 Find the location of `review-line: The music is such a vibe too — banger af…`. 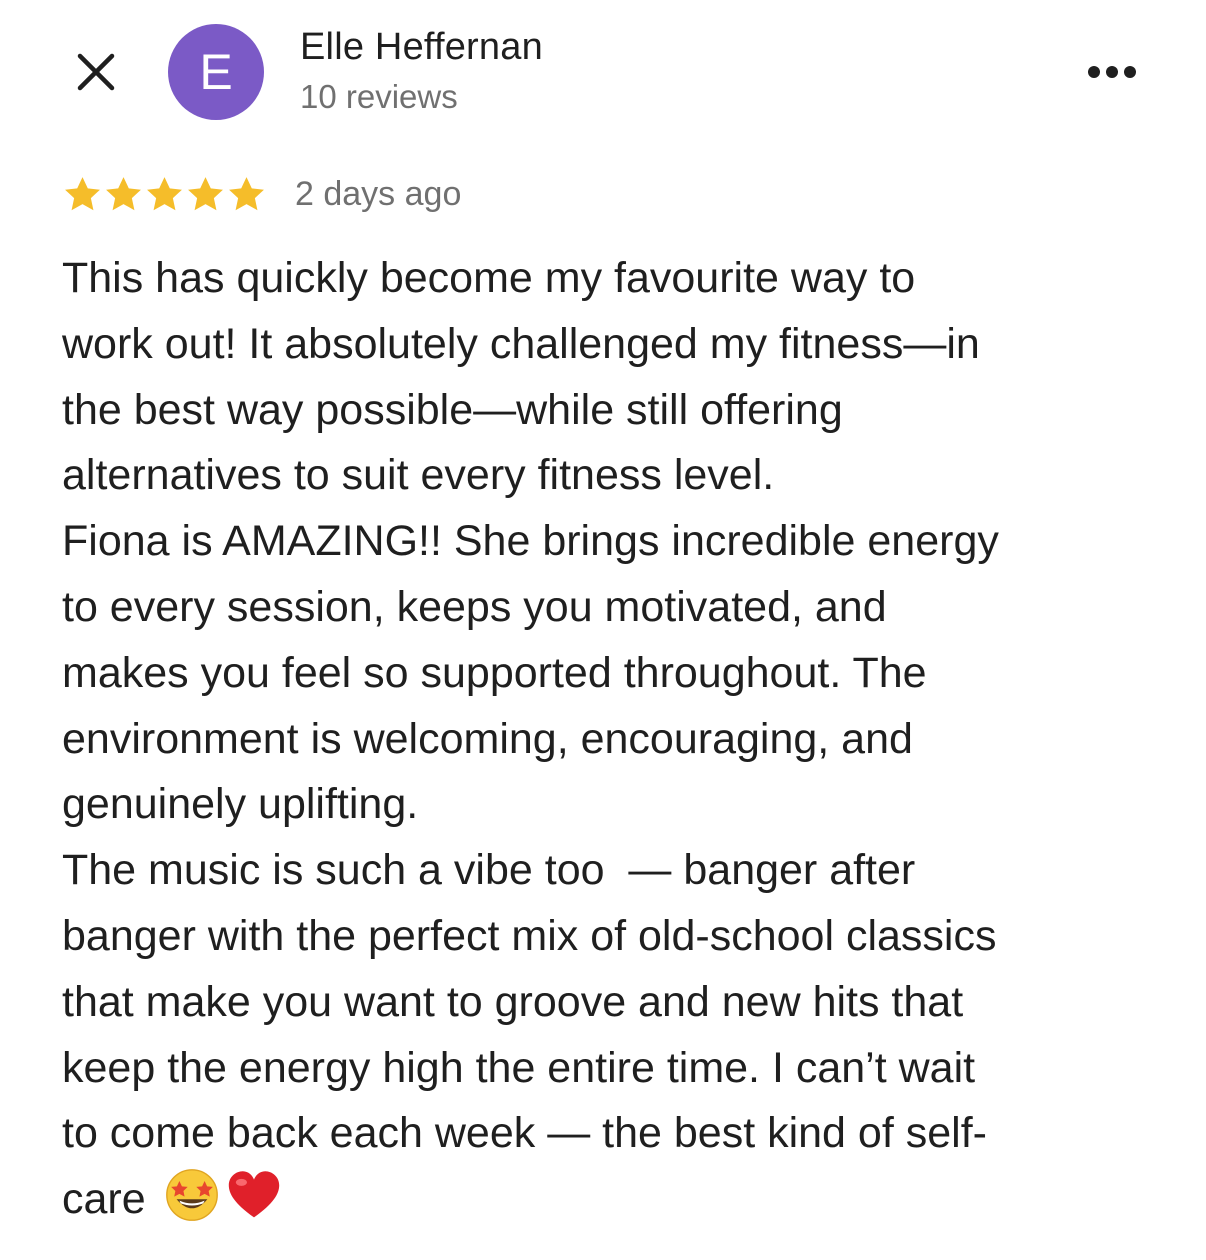

review-line: The music is such a vibe too — banger af… is located at coordinates (489, 870).